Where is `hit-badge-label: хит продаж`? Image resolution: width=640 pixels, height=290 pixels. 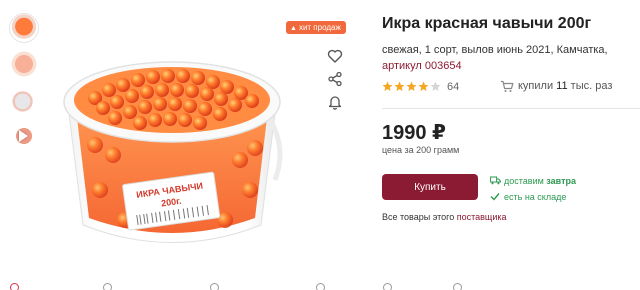
hit-badge-label: хит продаж is located at coordinates (319, 27).